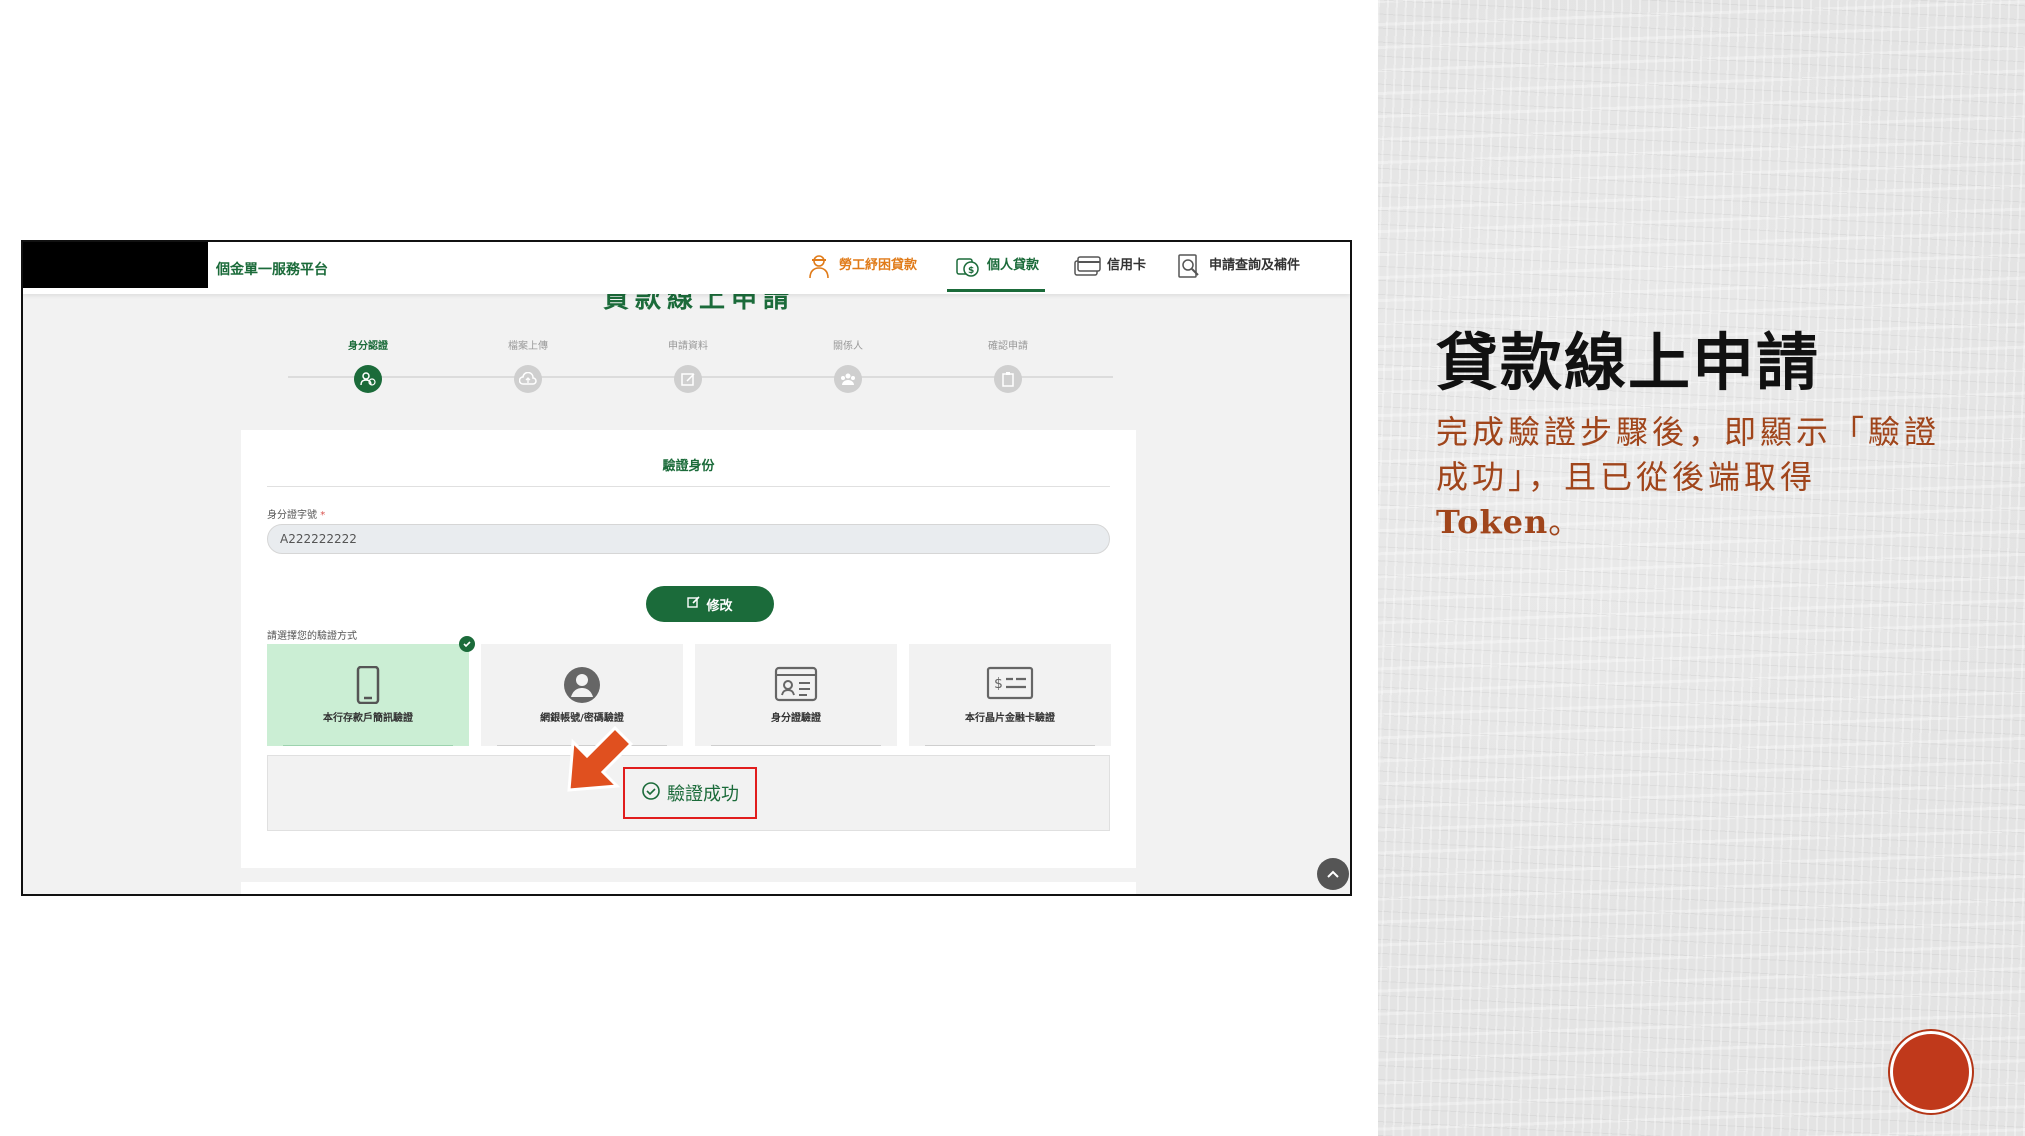 The height and width of the screenshot is (1136, 2025). I want to click on chip-card-icon: $, so click(1010, 686).